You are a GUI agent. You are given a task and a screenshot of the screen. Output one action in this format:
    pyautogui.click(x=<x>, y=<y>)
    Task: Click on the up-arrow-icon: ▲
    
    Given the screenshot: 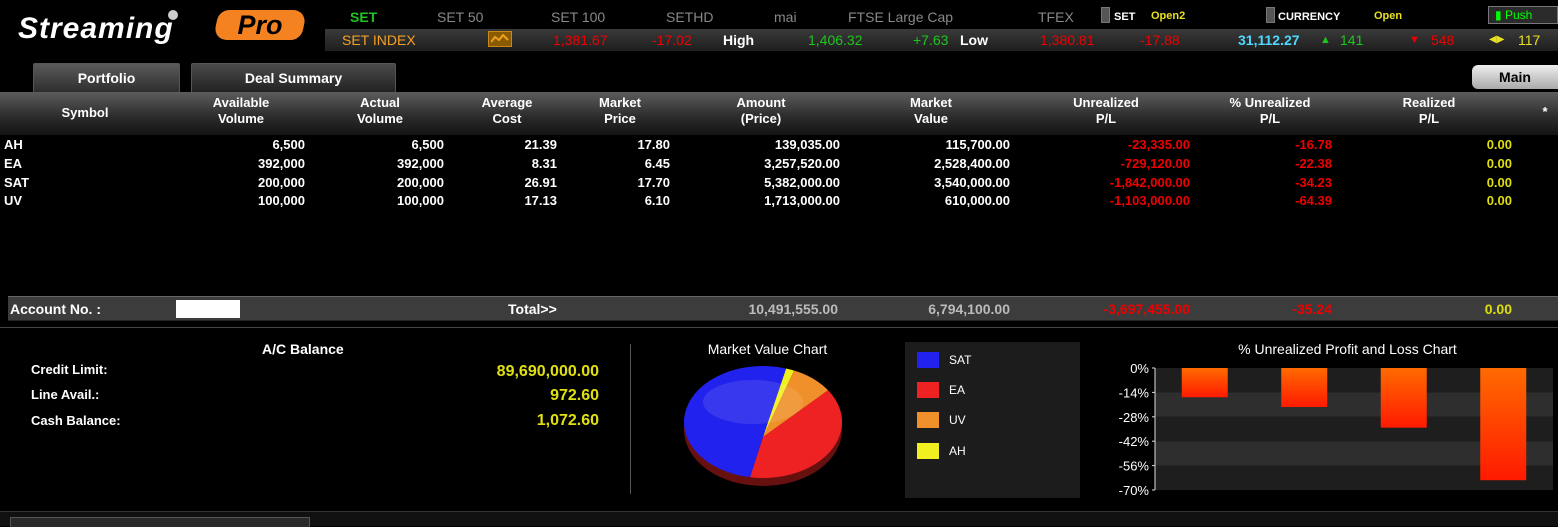 What is the action you would take?
    pyautogui.click(x=1325, y=40)
    